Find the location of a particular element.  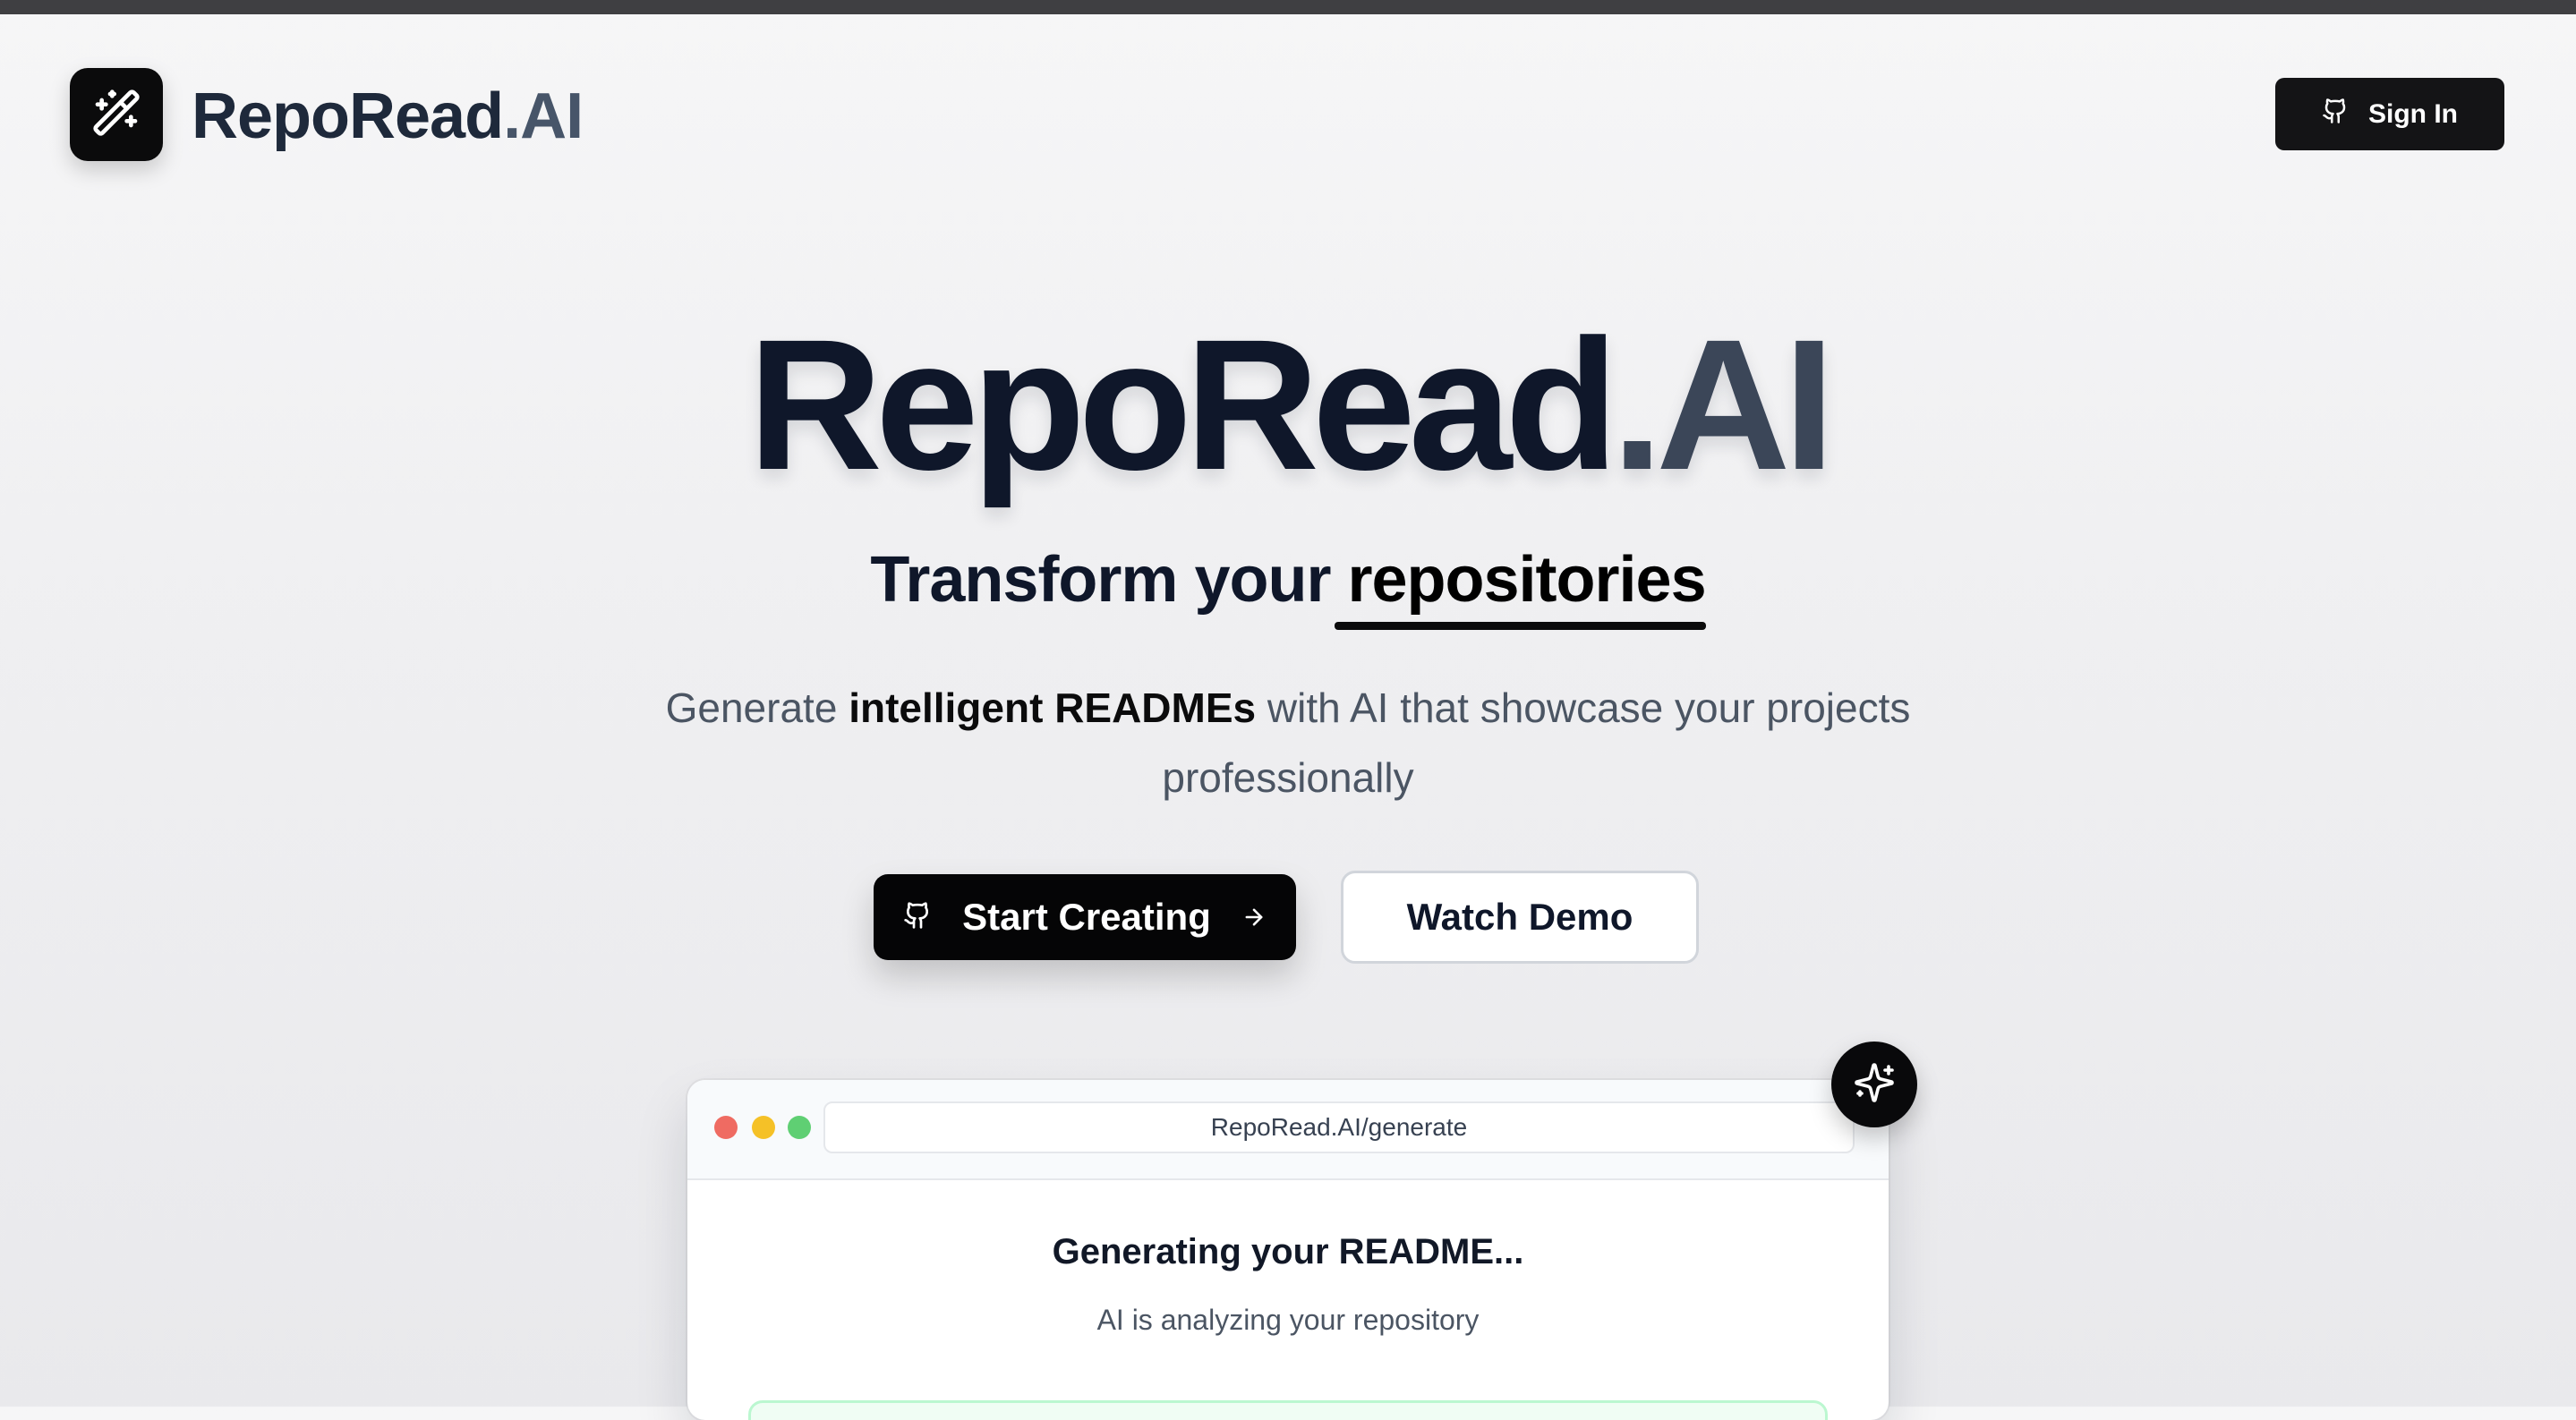

brand-name: RepoRead.AI is located at coordinates (388, 116).